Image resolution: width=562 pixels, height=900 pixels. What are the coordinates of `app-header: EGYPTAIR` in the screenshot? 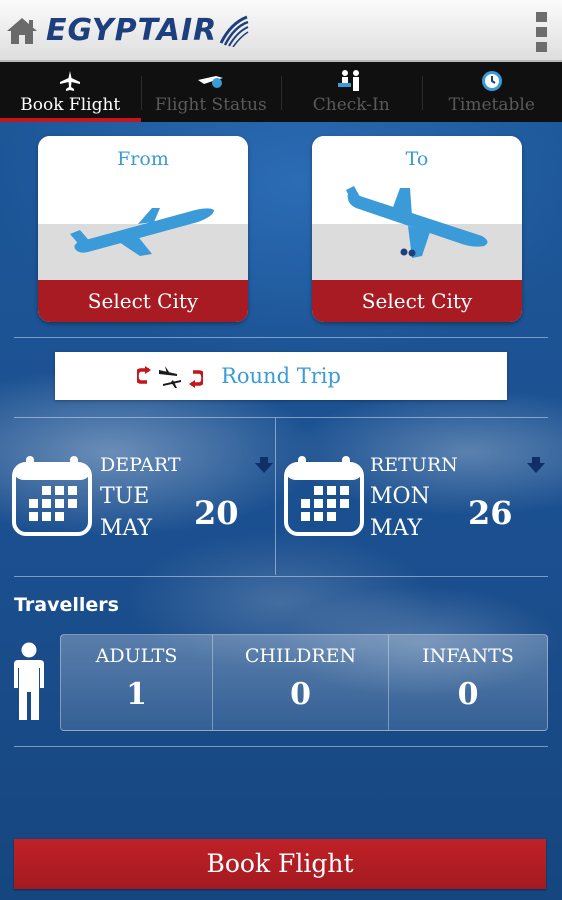 It's located at (281, 31).